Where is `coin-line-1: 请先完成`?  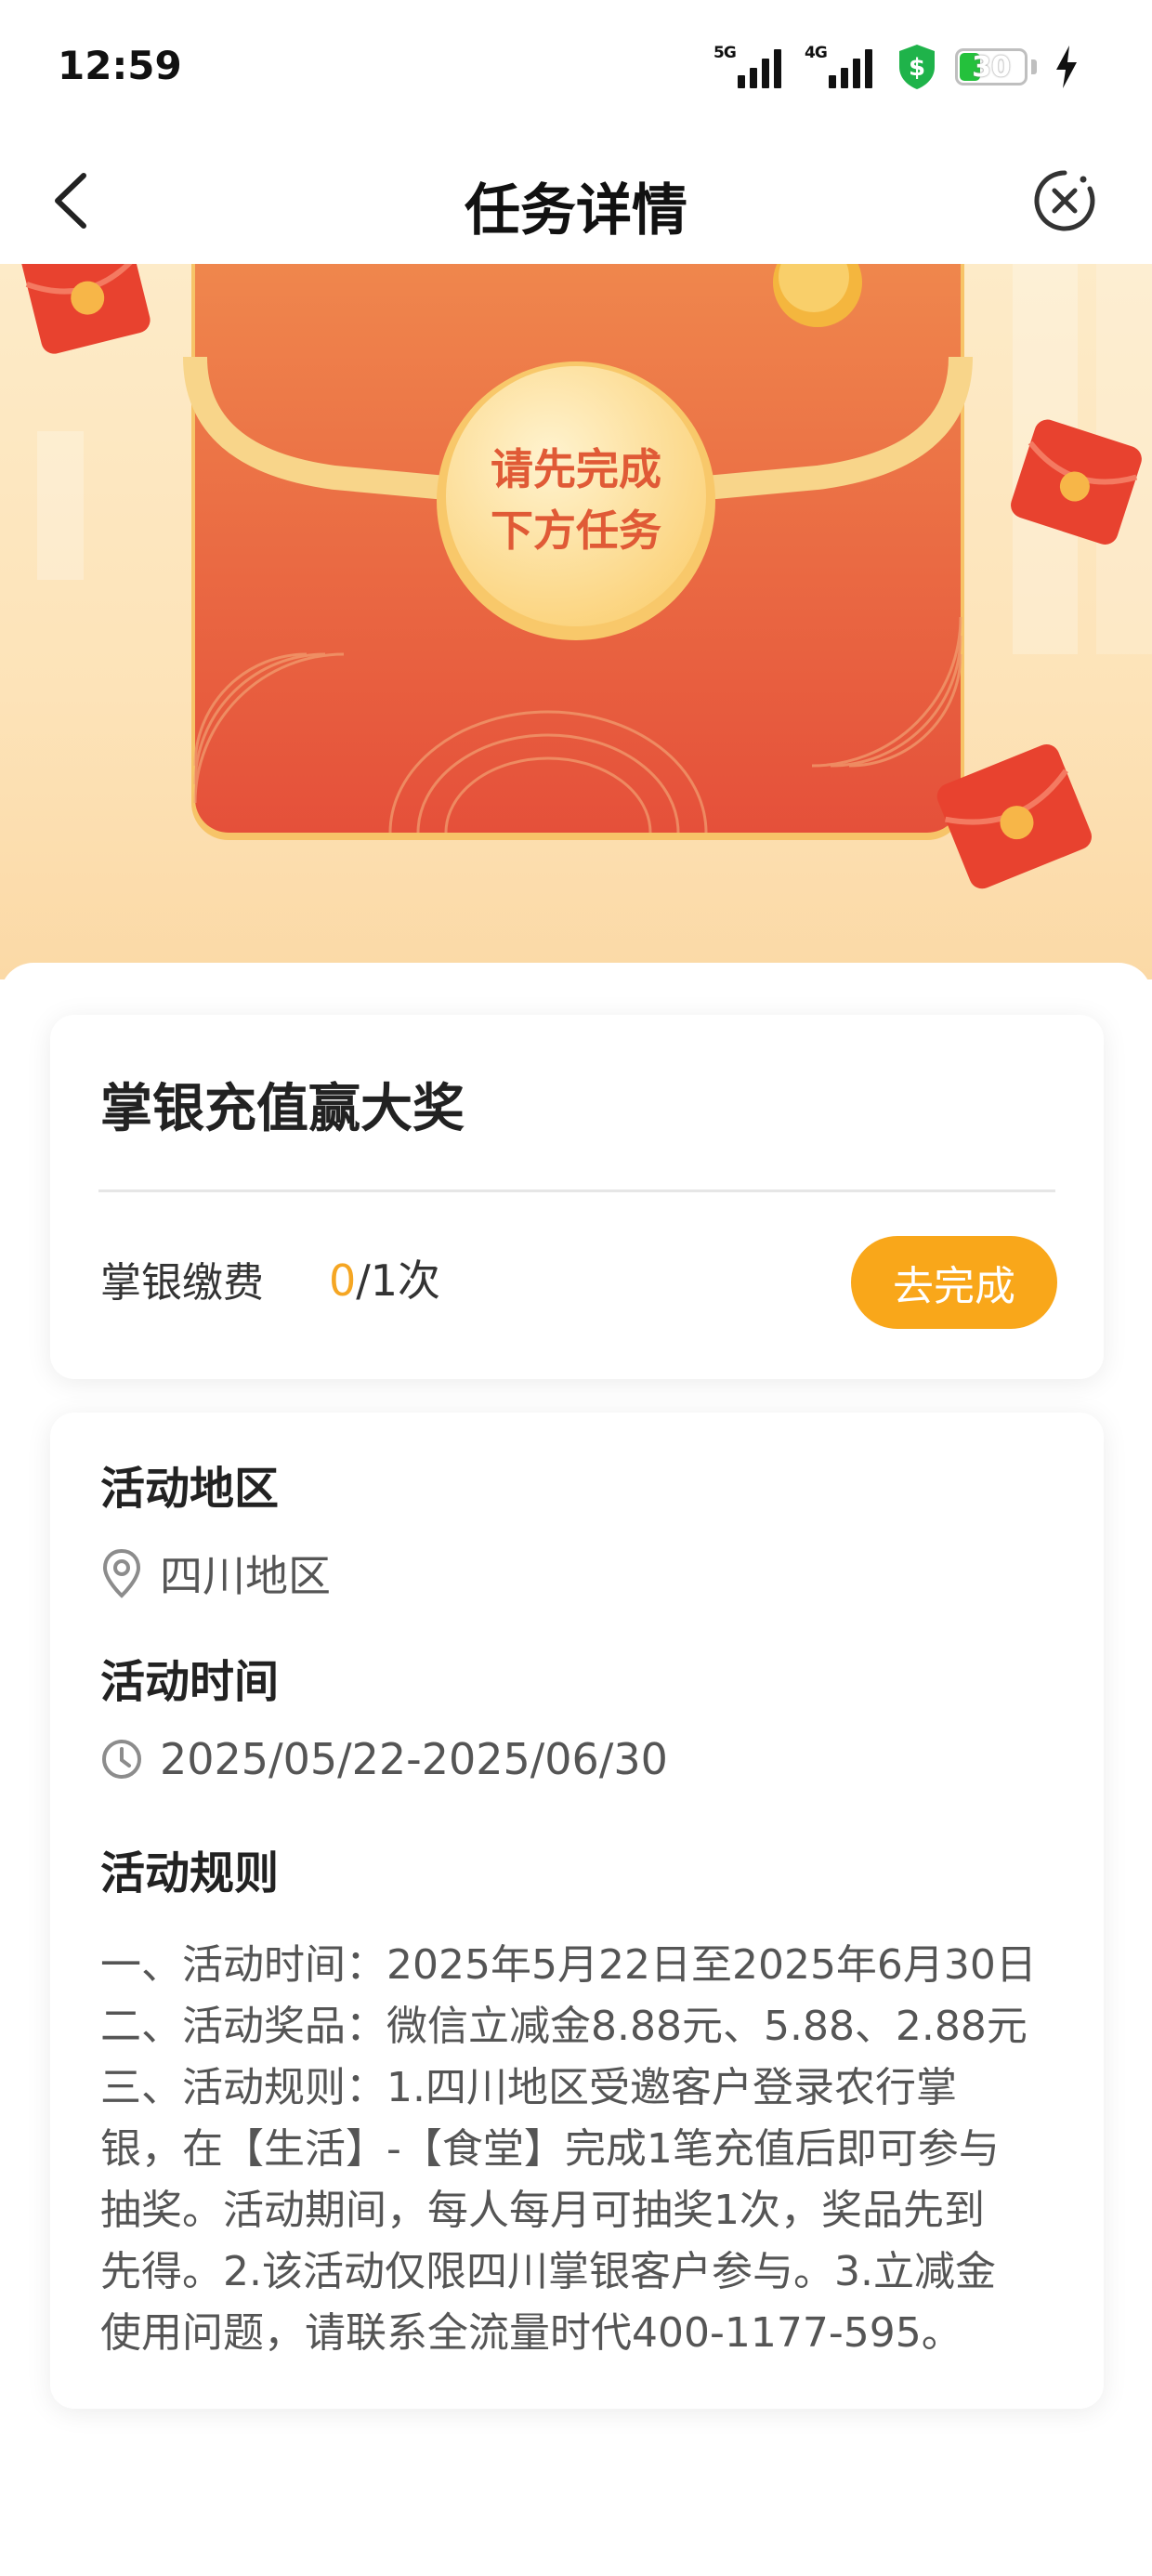
coin-line-1: 请先完成 is located at coordinates (576, 469).